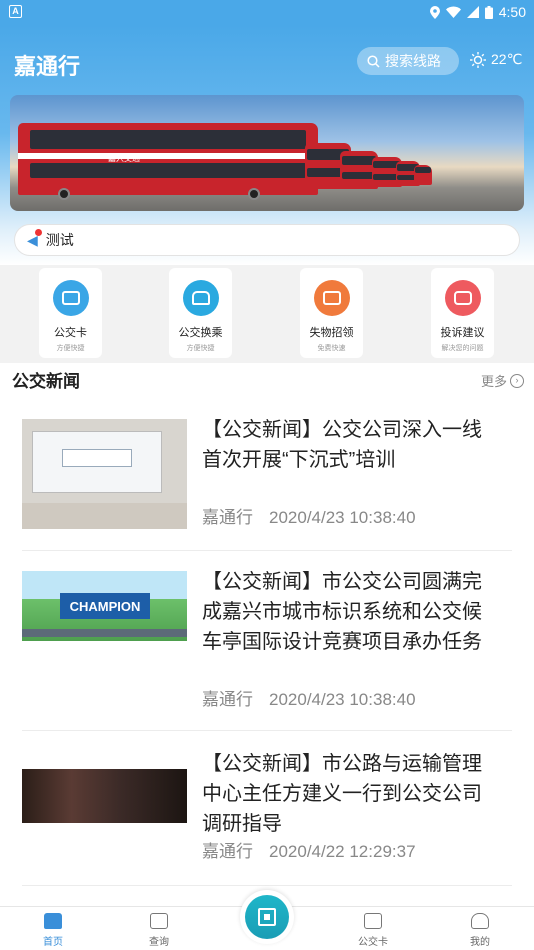 The height and width of the screenshot is (950, 534). I want to click on service-grid: 公交卡 方便快捷 公交换乘 方便快捷 失物招领 免费快速 投诉建议 解决您的问题, so click(267, 314).